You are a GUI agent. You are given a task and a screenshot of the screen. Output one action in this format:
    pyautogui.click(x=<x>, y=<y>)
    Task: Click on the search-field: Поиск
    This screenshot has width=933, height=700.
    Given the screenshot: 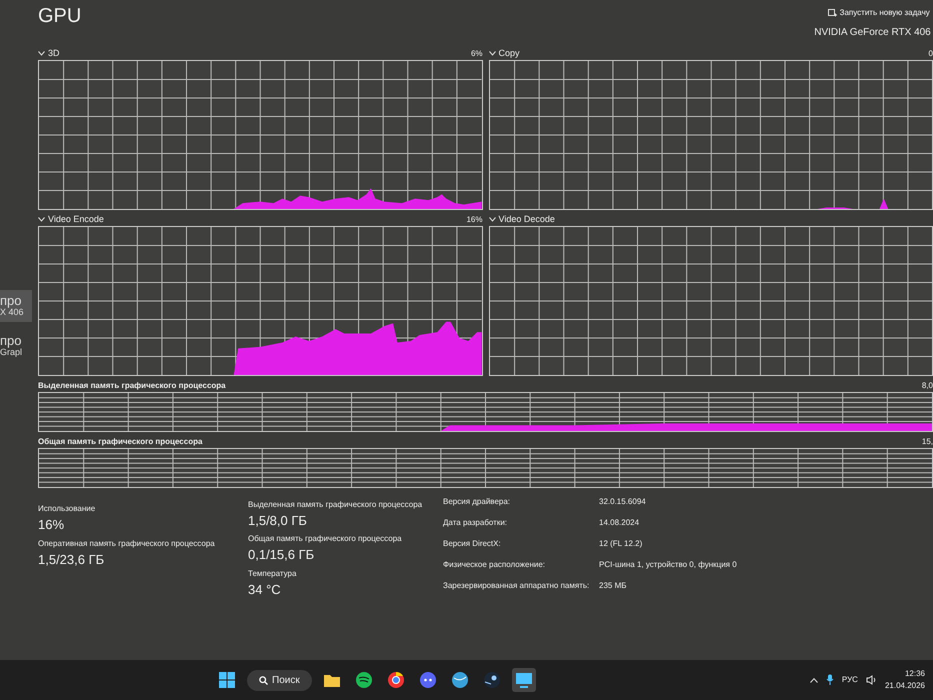 What is the action you would take?
    pyautogui.click(x=279, y=680)
    